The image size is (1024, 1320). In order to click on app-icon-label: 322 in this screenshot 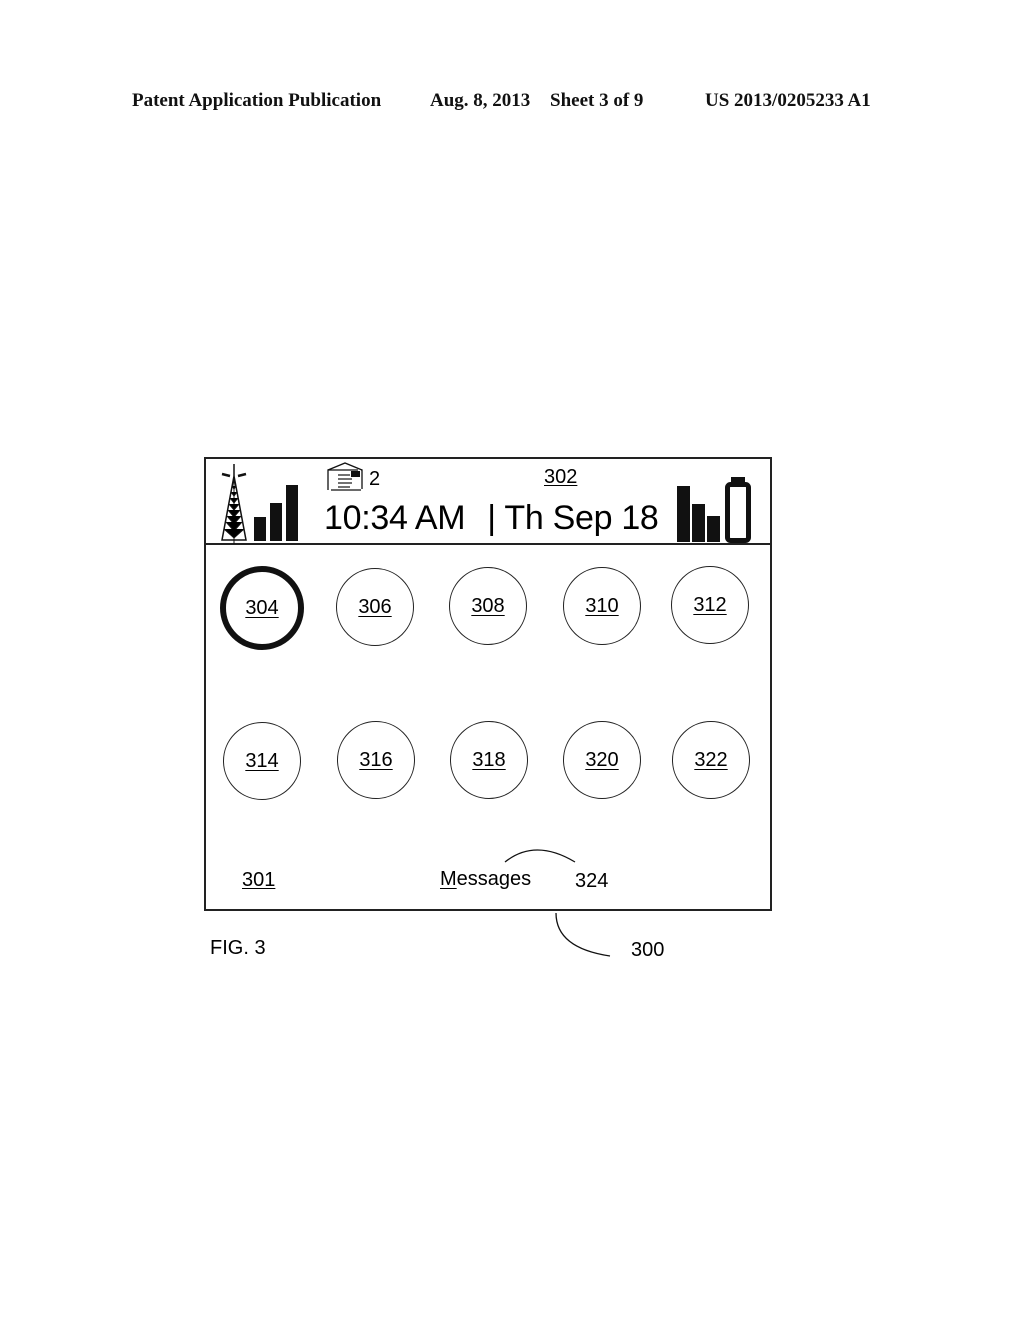, I will do `click(711, 759)`.